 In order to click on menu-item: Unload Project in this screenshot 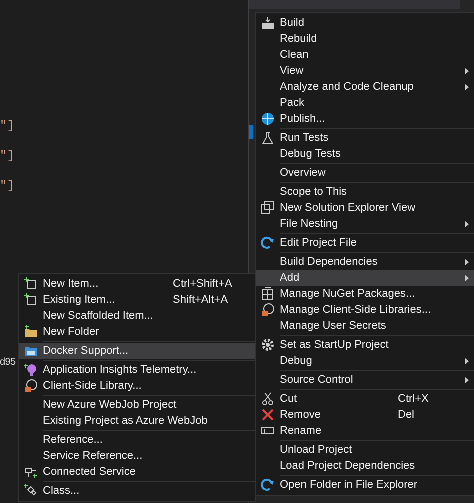, I will do `click(365, 450)`.